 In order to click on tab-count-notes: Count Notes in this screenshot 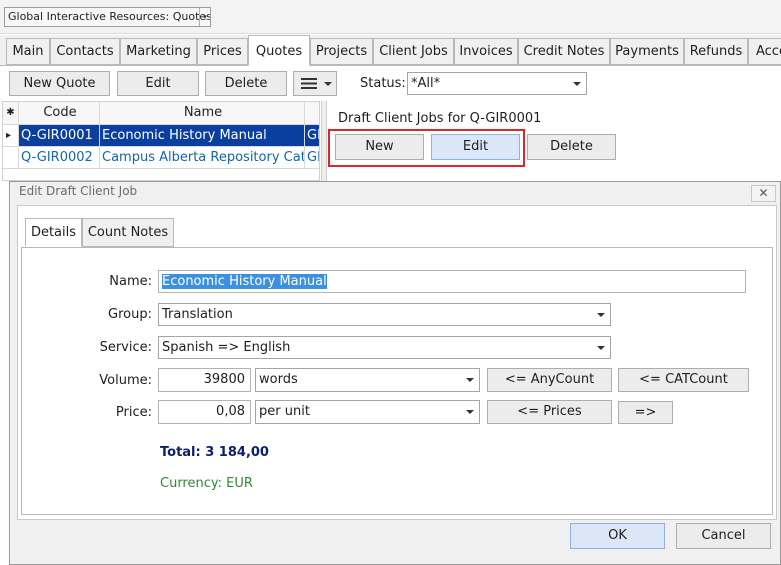, I will do `click(128, 232)`.